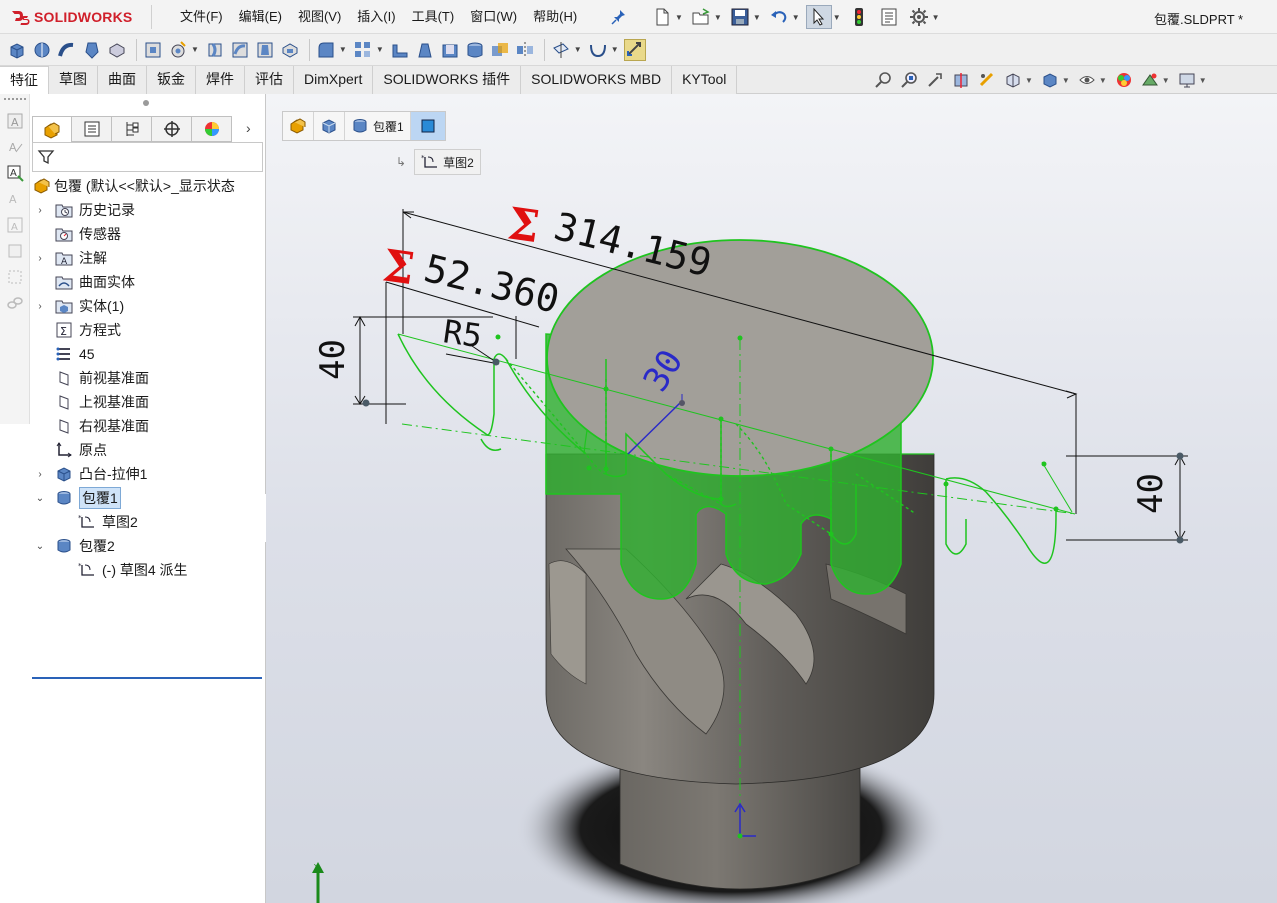 This screenshot has height=903, width=1277. Describe the element at coordinates (24, 80) in the screenshot. I see `tab-features: 特征` at that location.